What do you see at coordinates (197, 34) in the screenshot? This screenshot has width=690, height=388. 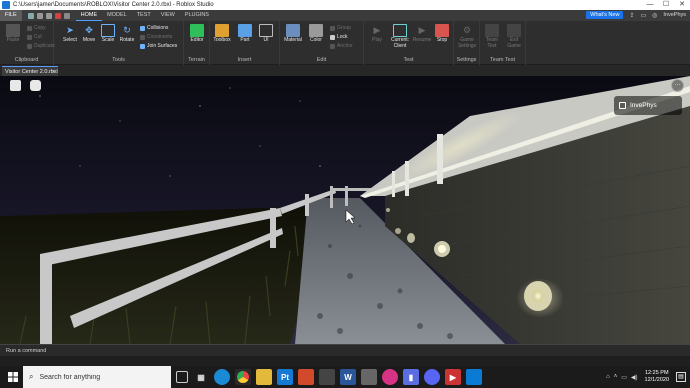 I see `terrain-editor-button: Editor` at bounding box center [197, 34].